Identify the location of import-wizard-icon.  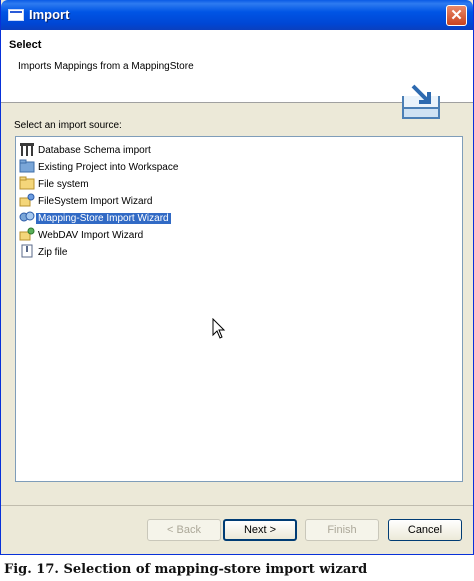
(421, 101).